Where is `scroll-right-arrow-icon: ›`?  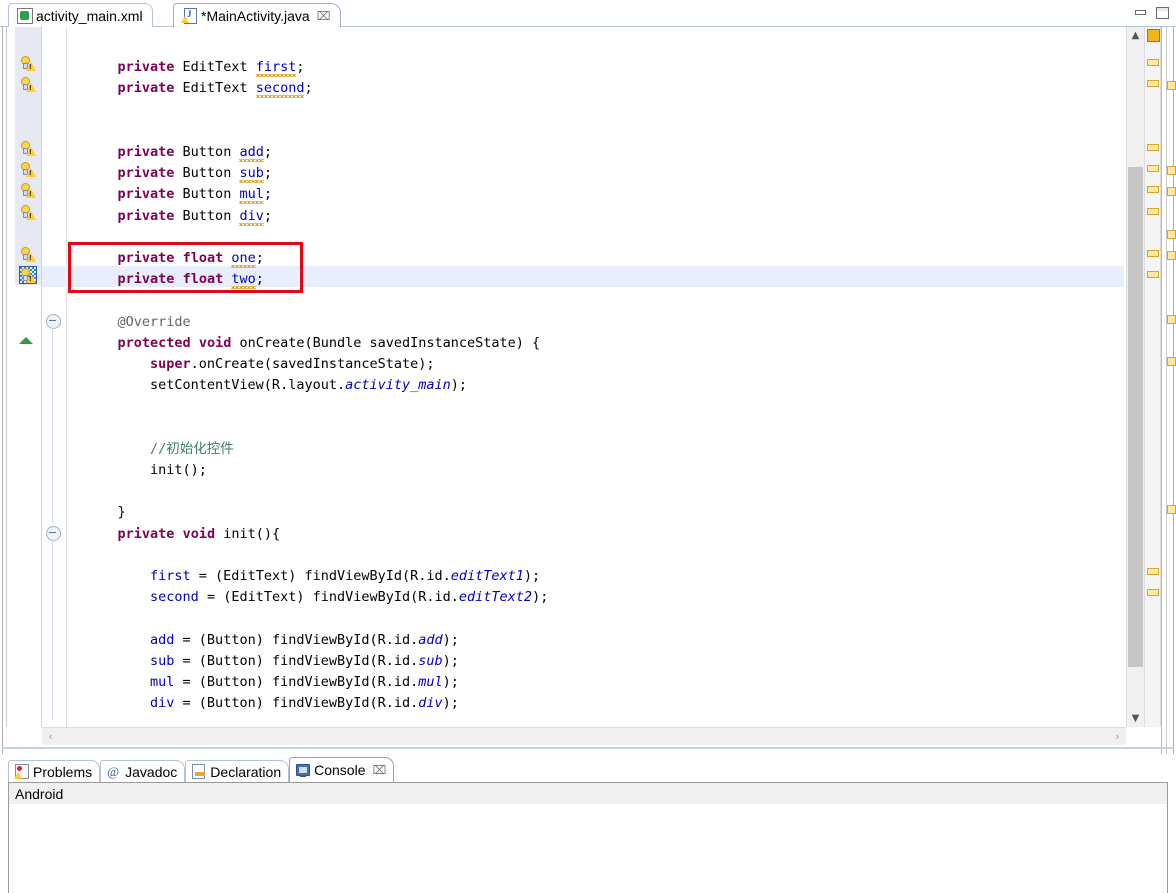
scroll-right-arrow-icon: › is located at coordinates (1117, 736).